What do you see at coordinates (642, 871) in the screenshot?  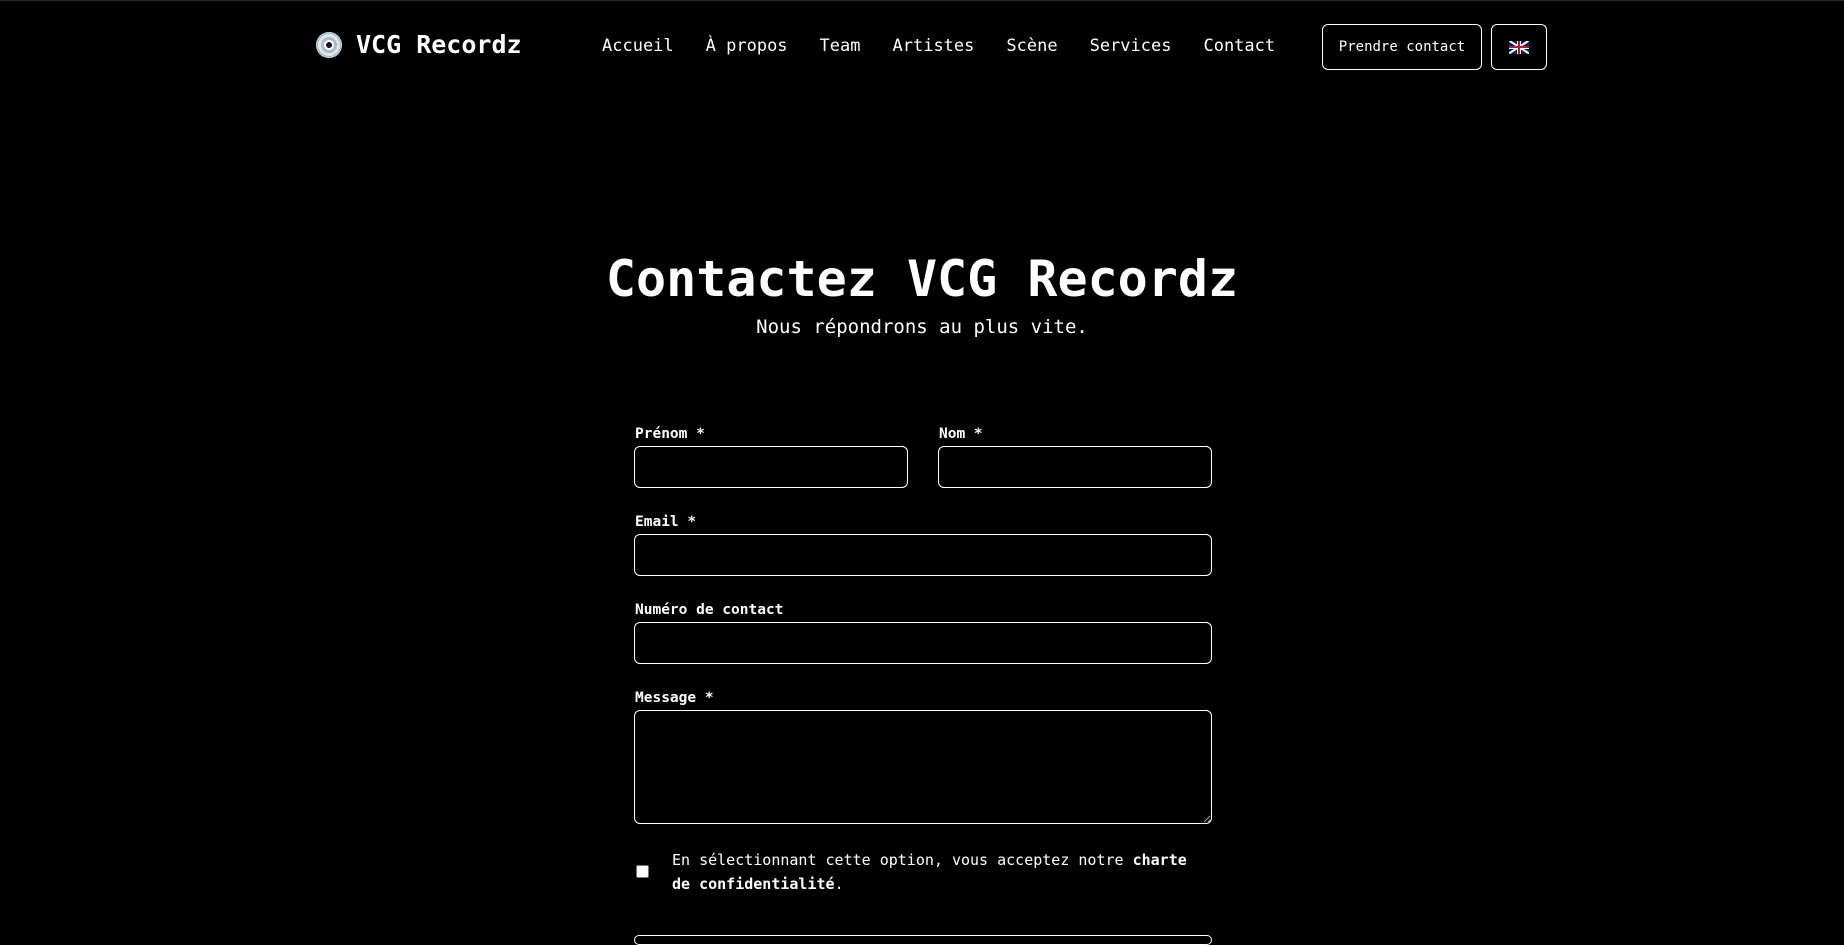 I see `consent-checkbox` at bounding box center [642, 871].